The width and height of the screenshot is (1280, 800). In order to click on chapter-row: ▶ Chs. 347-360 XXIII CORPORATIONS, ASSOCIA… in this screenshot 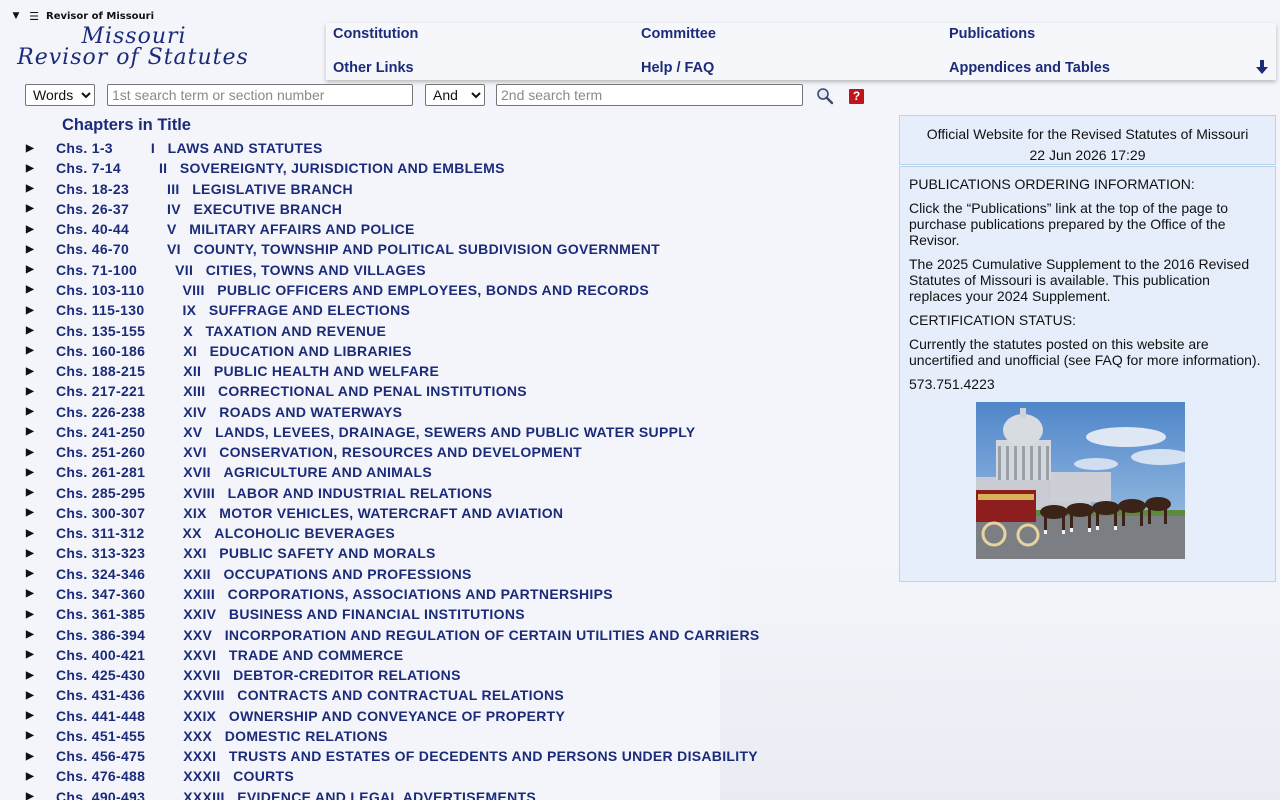, I will do `click(440, 594)`.